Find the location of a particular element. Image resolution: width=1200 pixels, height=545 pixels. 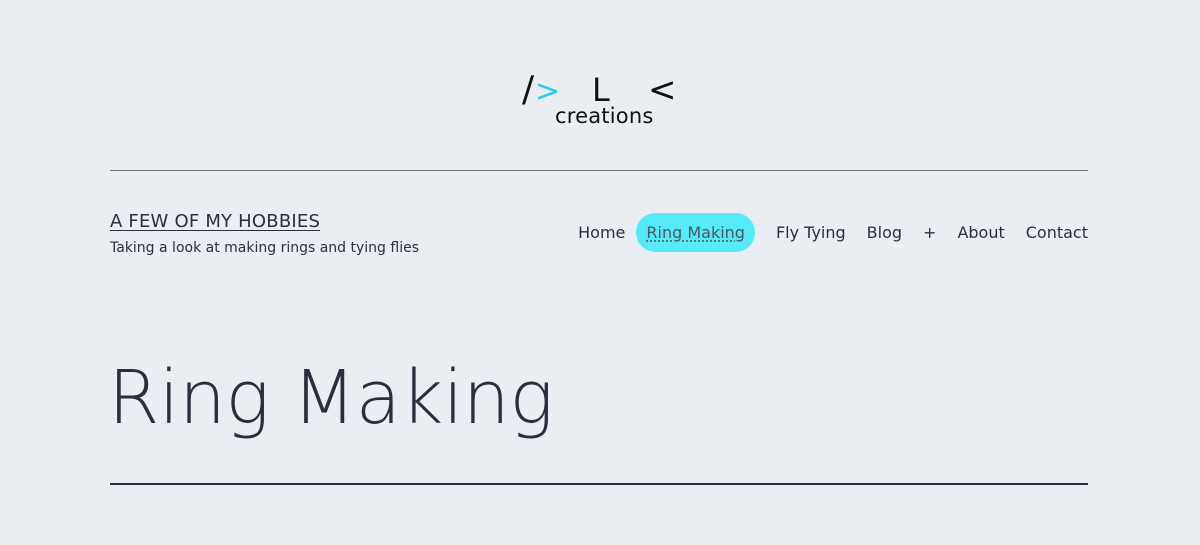

header-divider is located at coordinates (599, 170).